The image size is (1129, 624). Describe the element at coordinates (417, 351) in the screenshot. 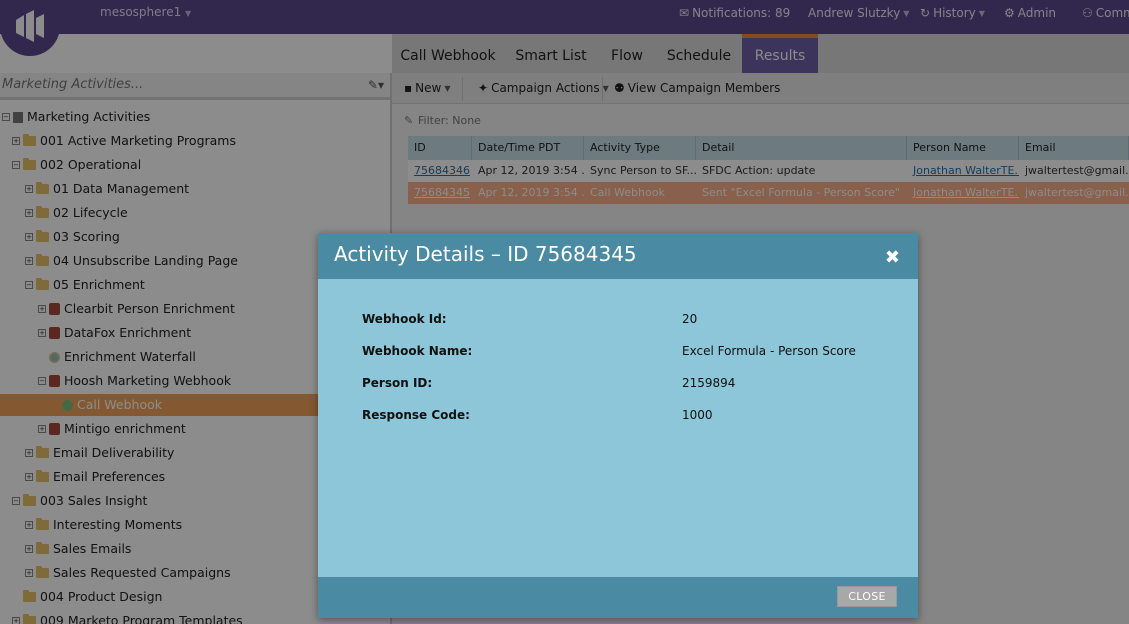

I see `webhook-name-label: Webhook Name:` at that location.